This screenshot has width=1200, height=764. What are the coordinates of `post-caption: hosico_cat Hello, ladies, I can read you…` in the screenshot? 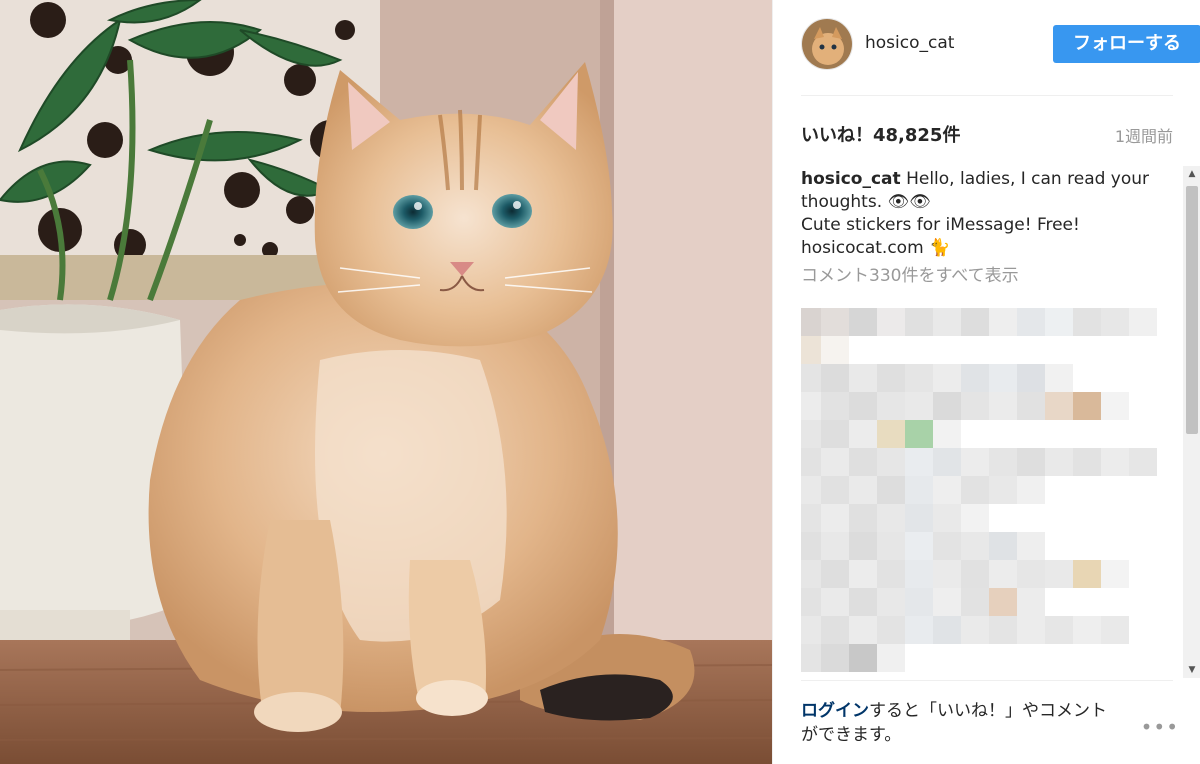 It's located at (990, 214).